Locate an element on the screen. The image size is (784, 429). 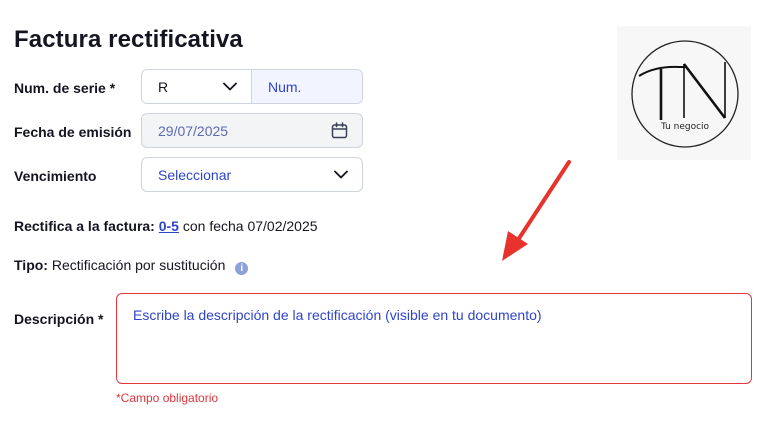
serie-number-input: Num. is located at coordinates (307, 86).